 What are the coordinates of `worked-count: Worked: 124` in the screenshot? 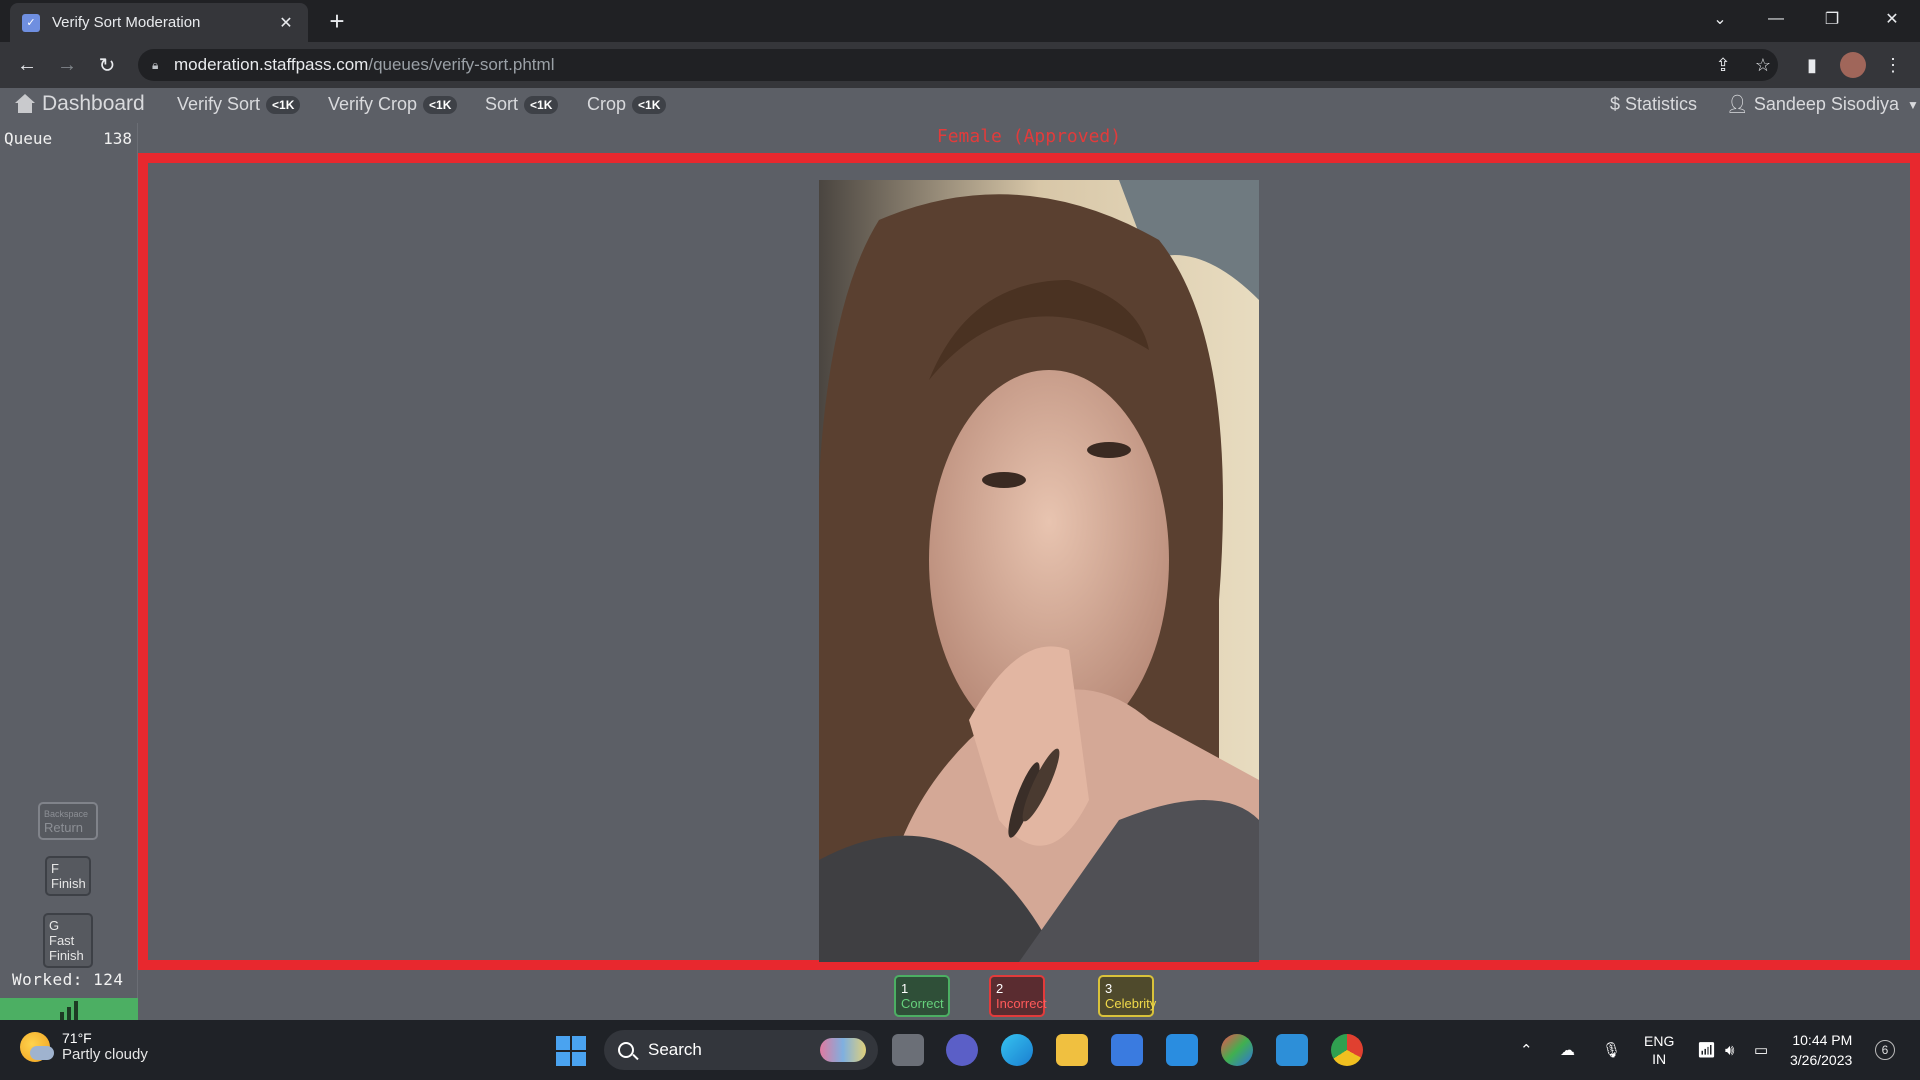 It's located at (68, 979).